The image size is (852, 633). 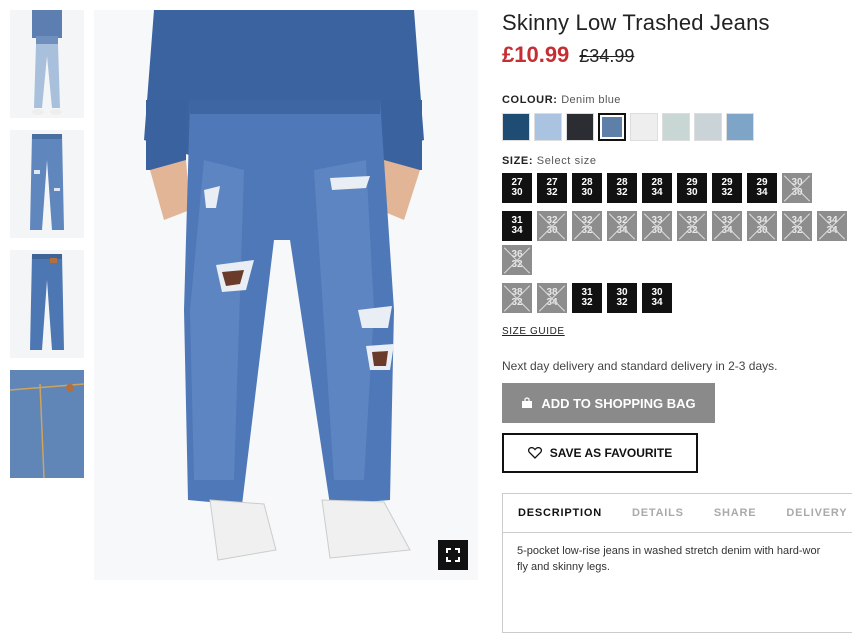 I want to click on zoom-button, so click(x=453, y=555).